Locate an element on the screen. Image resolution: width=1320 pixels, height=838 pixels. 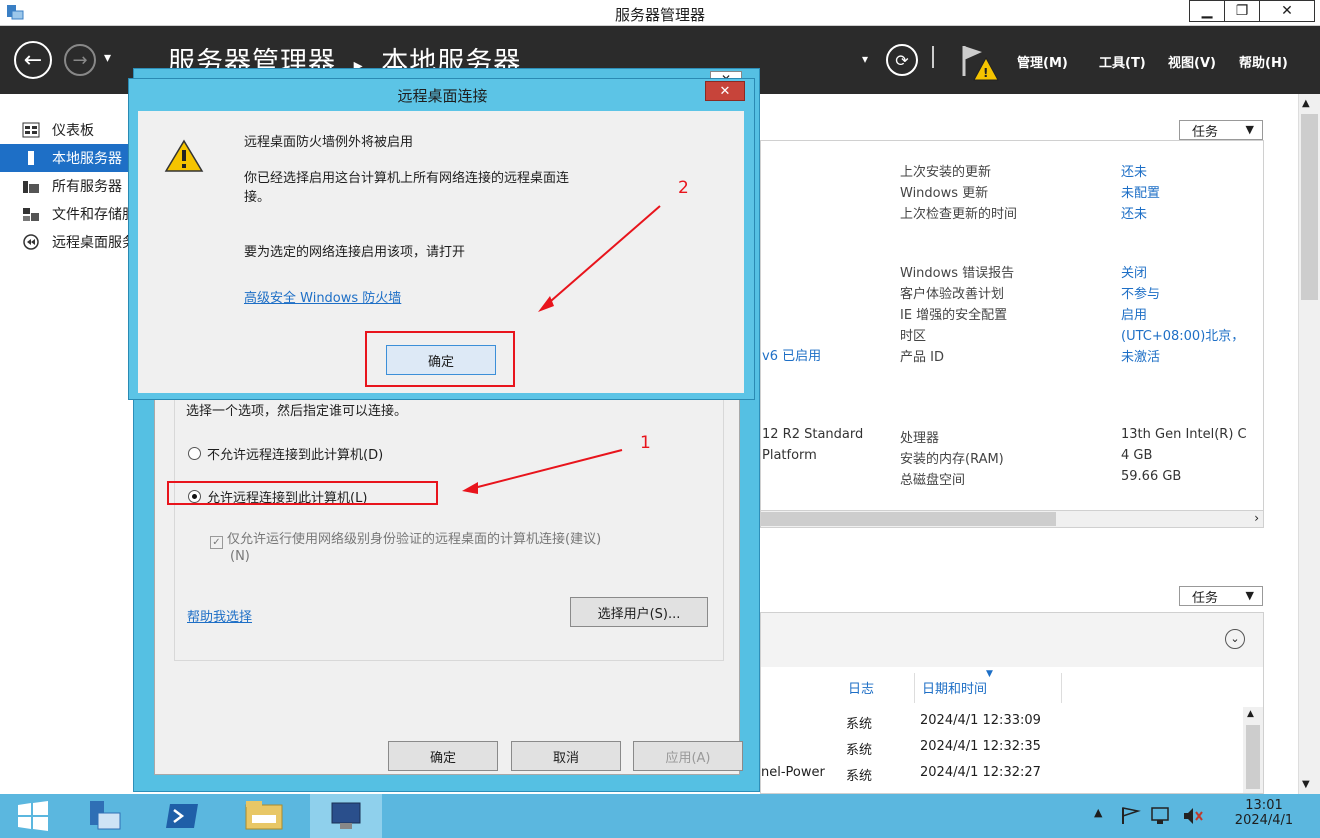
event-time: 2024/4/1 12:32:27 is located at coordinates (980, 772).